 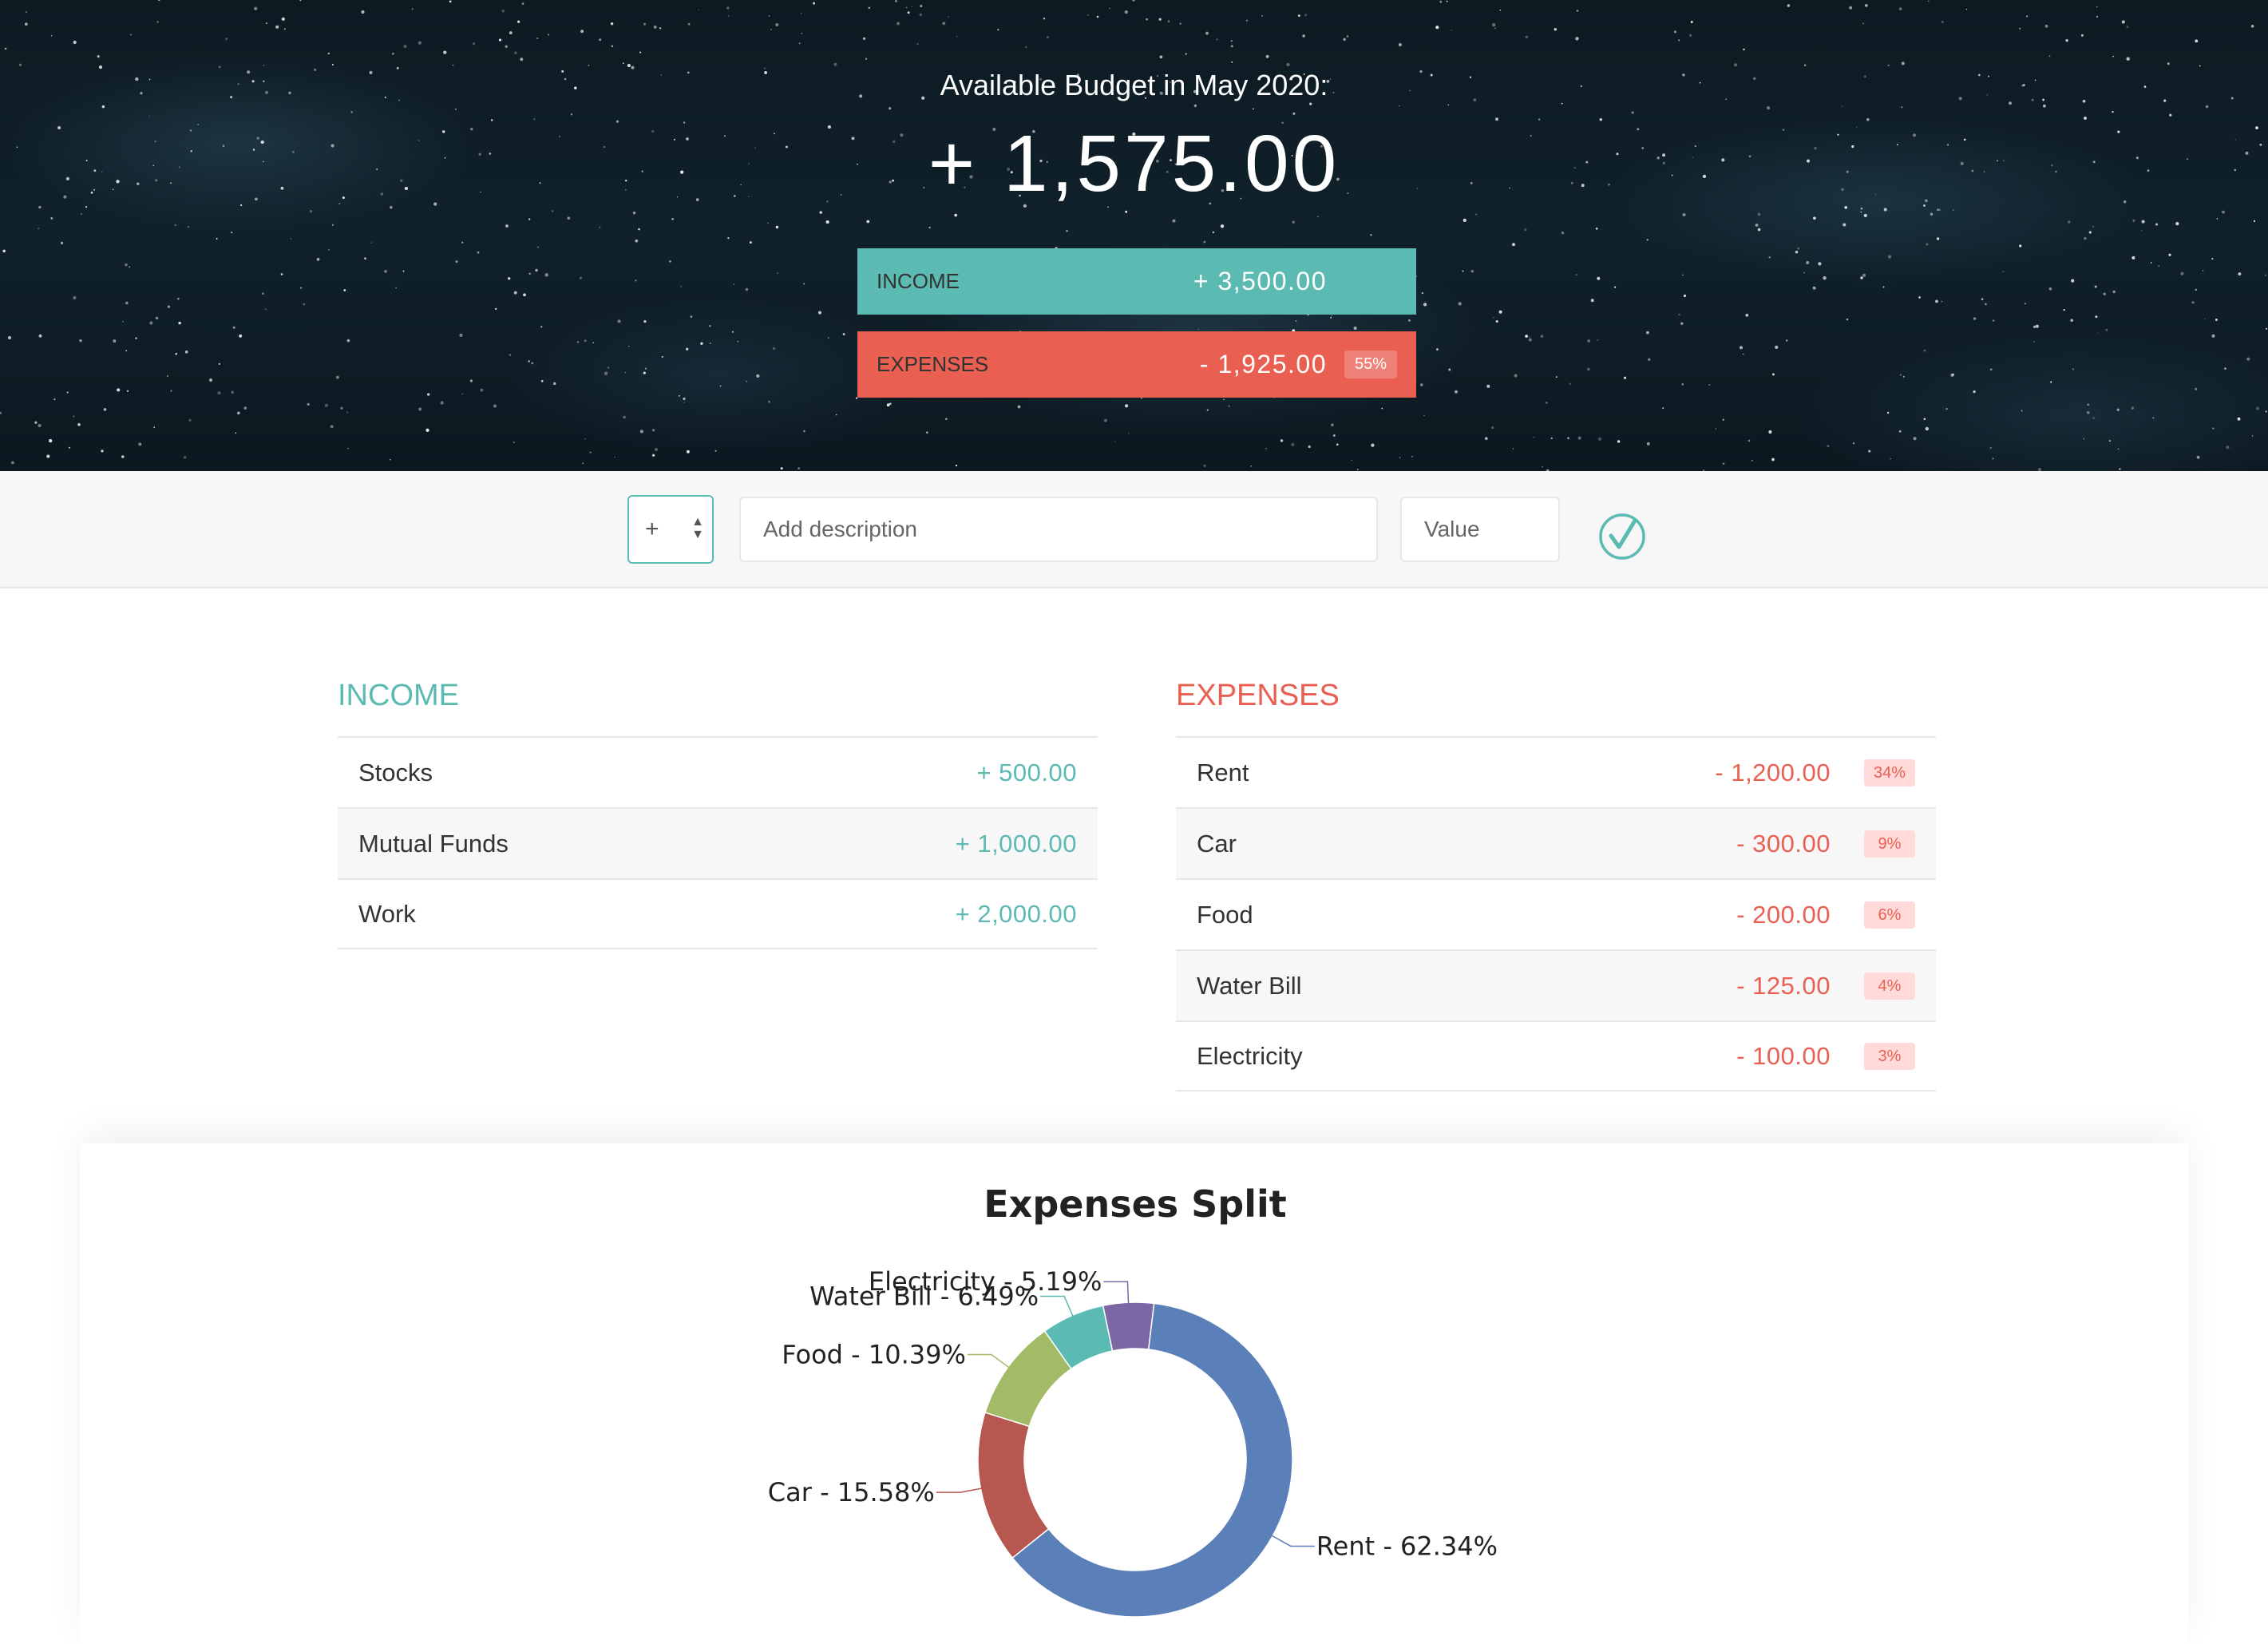 What do you see at coordinates (1250, 1055) in the screenshot?
I see `expense-item-description: Electricity` at bounding box center [1250, 1055].